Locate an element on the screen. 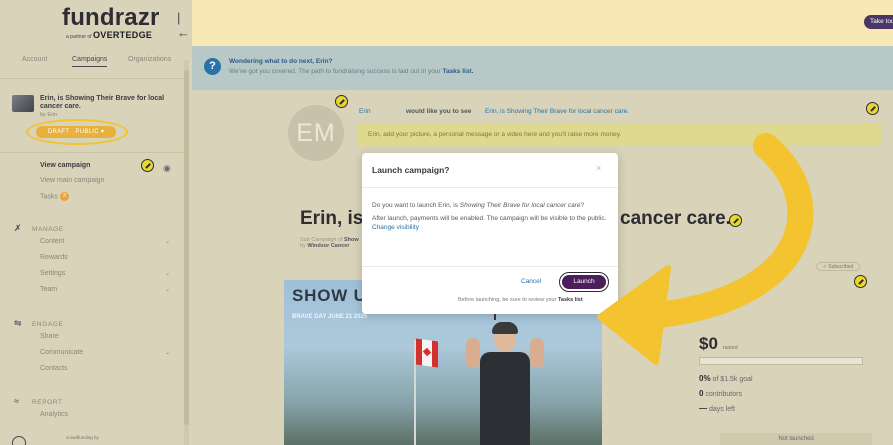  climber-photo is located at coordinates (505, 381).